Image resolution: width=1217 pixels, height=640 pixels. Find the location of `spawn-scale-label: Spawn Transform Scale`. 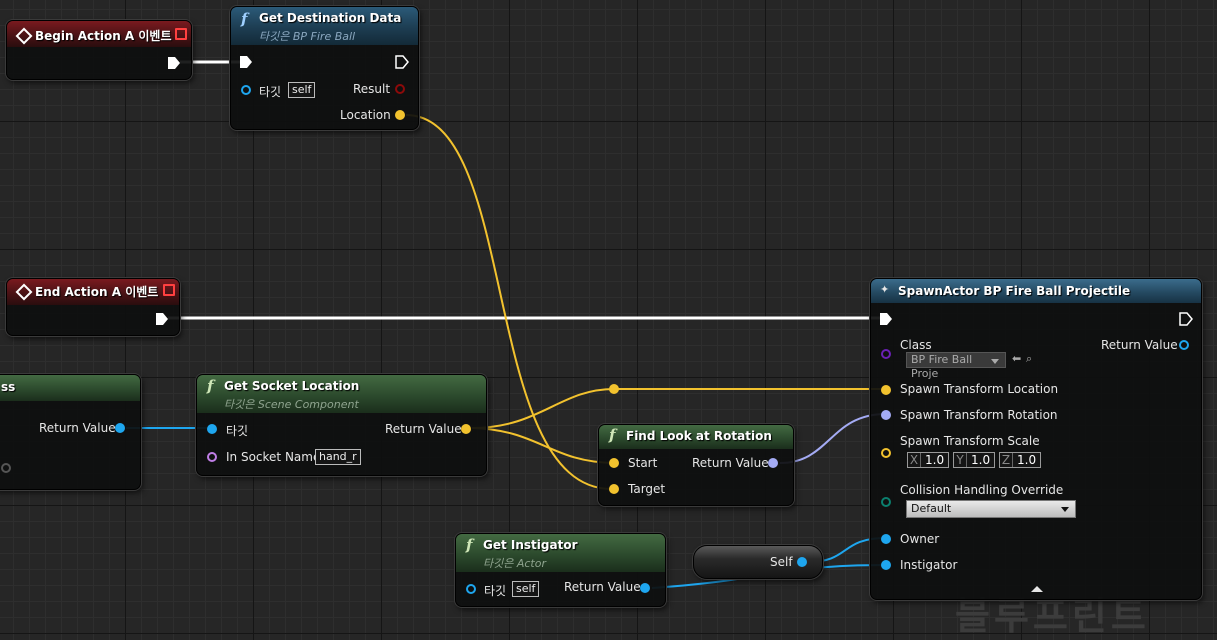

spawn-scale-label: Spawn Transform Scale is located at coordinates (970, 441).